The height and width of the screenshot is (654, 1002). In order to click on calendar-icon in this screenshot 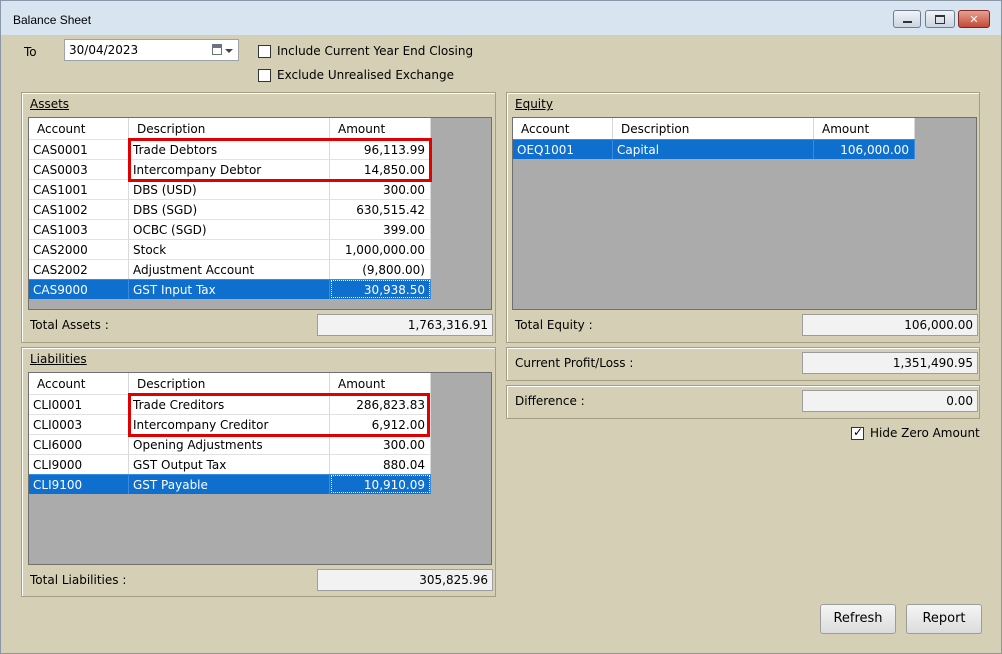, I will do `click(217, 49)`.